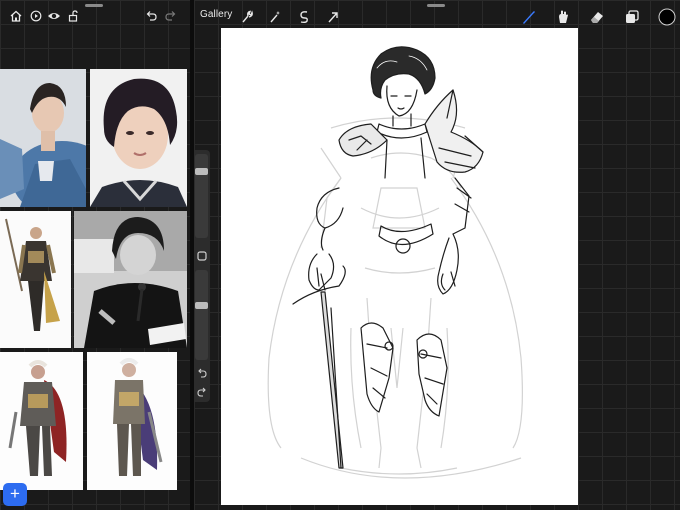 The image size is (680, 510). I want to click on selection-icon, so click(304, 17).